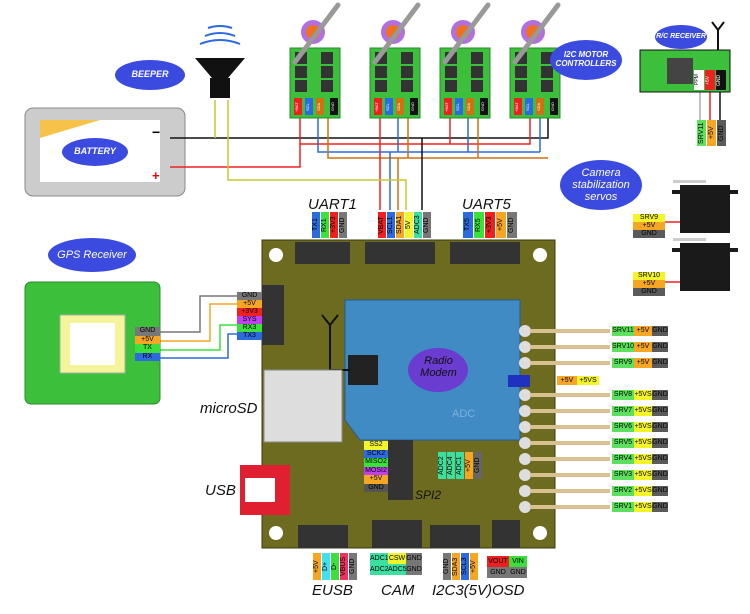  I want to click on cam-pin-label: CSW, so click(397, 558).